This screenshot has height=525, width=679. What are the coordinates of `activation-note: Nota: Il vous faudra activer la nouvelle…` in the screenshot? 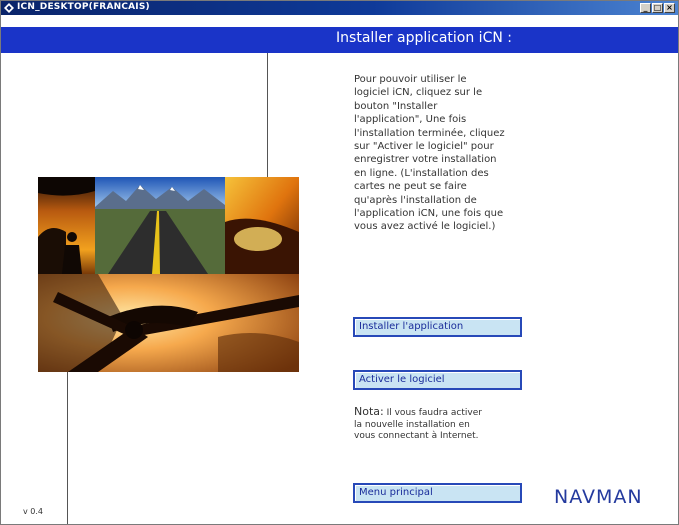 It's located at (444, 424).